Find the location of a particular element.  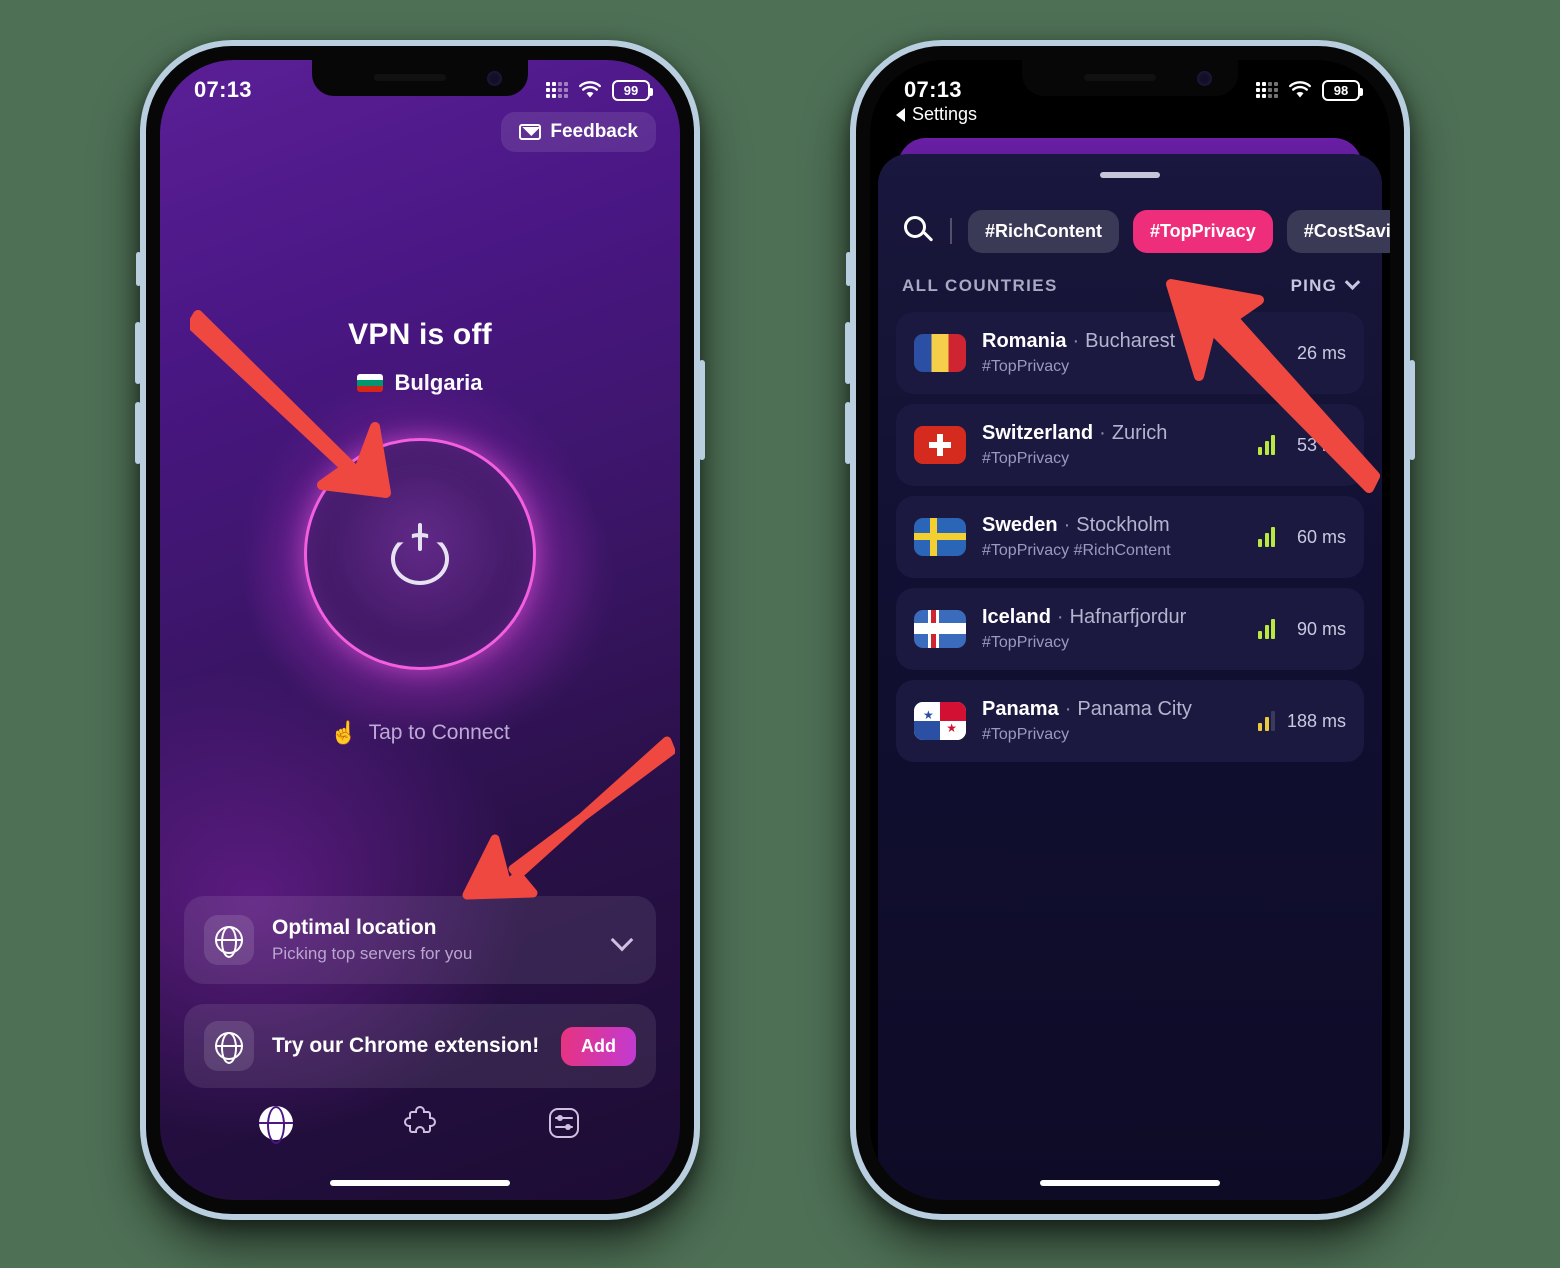

ping-value: 26 ms is located at coordinates (1321, 352).